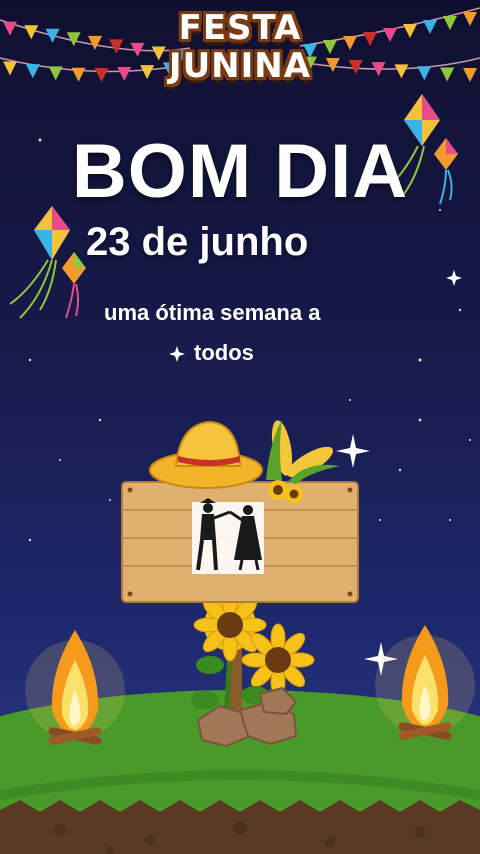 The height and width of the screenshot is (854, 480). What do you see at coordinates (197, 242) in the screenshot?
I see `date-text: 23 de junho` at bounding box center [197, 242].